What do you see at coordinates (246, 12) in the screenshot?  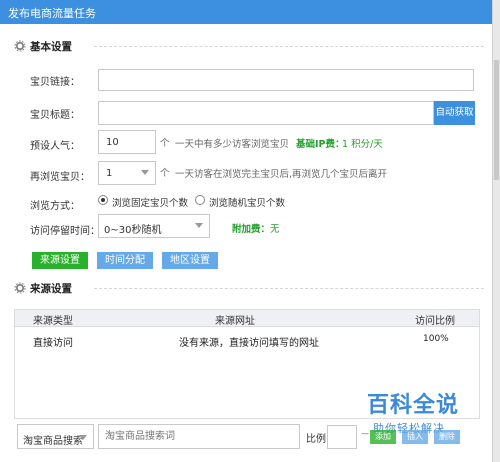 I see `window-titlebar: 发布电商流量任务` at bounding box center [246, 12].